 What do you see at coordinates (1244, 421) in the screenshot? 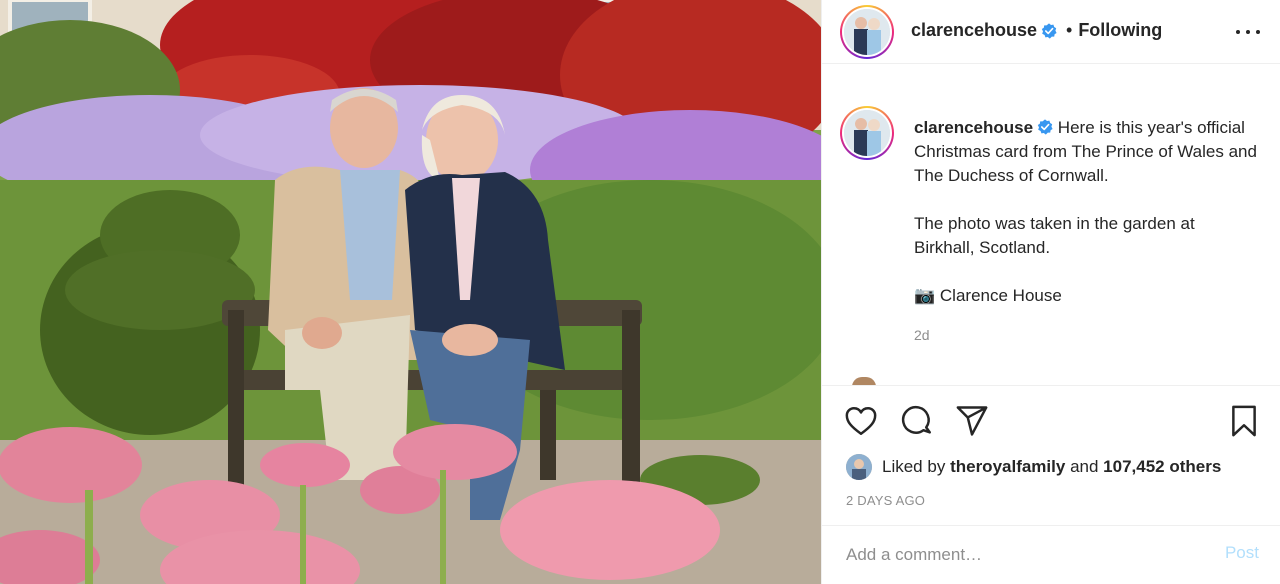
I see `bookmark-icon` at bounding box center [1244, 421].